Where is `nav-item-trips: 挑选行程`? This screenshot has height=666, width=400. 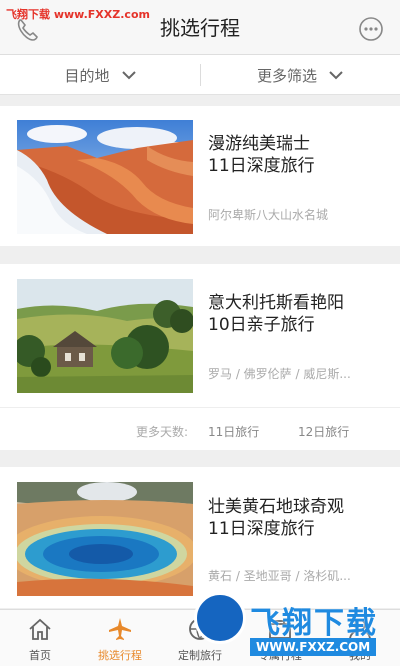
nav-item-trips: 挑选行程 is located at coordinates (120, 638).